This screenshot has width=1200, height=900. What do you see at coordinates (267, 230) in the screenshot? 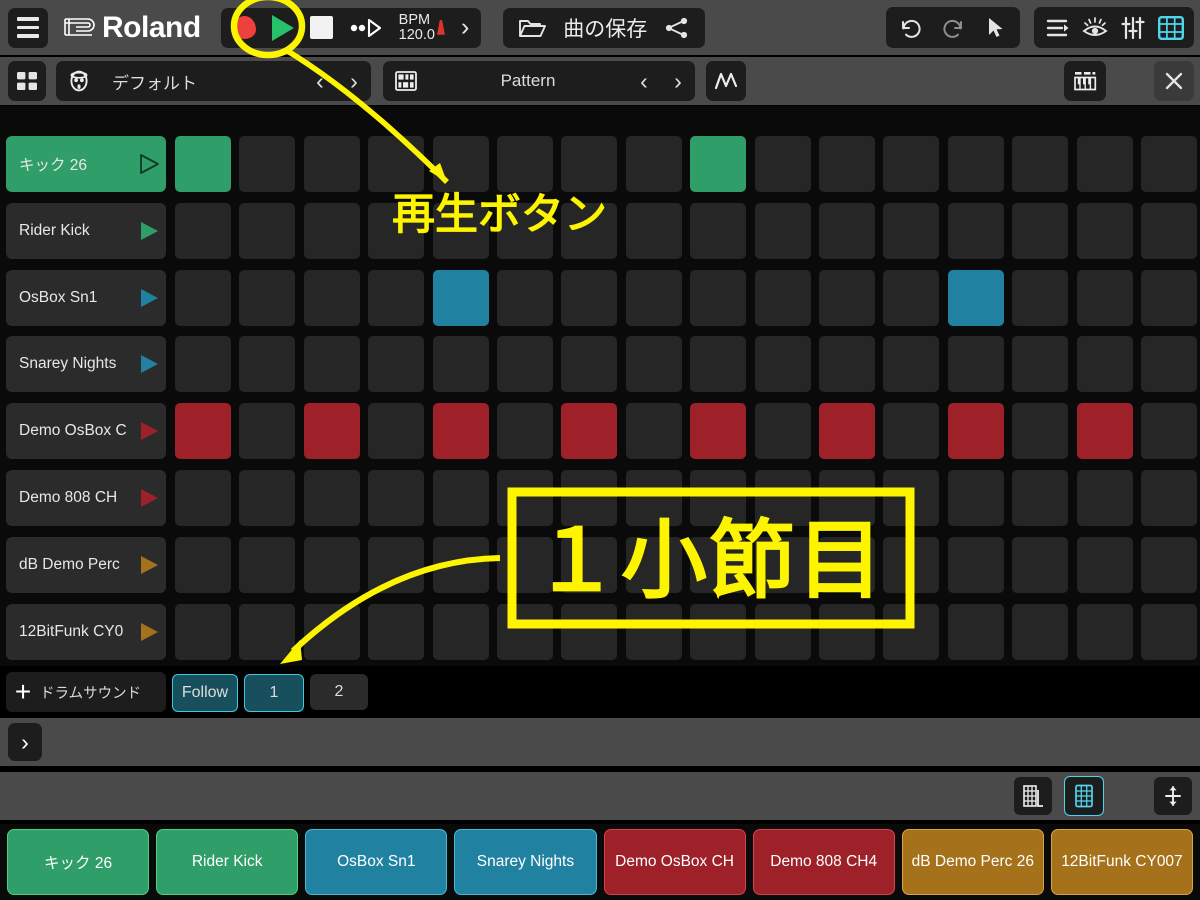
I see `step-cell-r2-c2` at bounding box center [267, 230].